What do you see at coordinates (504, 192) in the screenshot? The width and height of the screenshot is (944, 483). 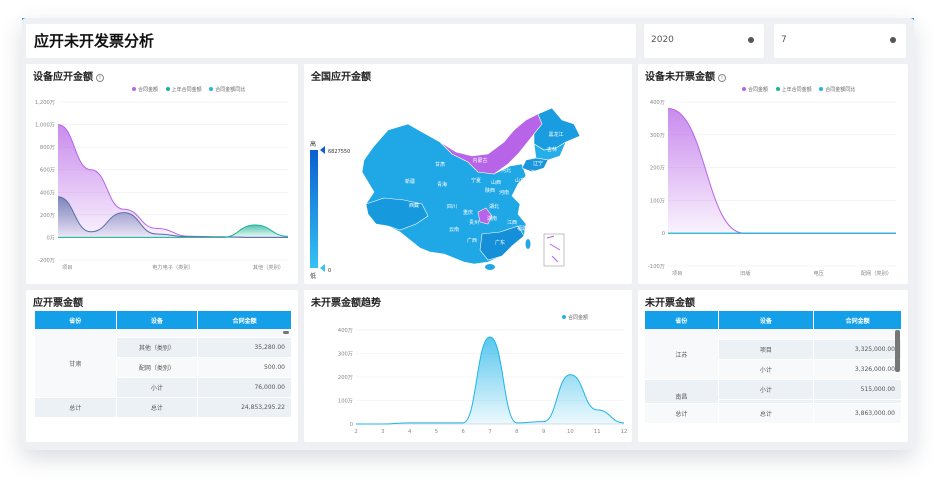 I see `map-region-label: 河南` at bounding box center [504, 192].